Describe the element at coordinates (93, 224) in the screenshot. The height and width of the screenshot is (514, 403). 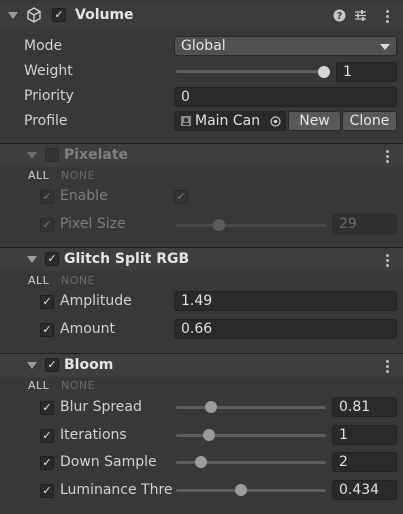
I see `pixel-size-label: Pixel Size` at that location.